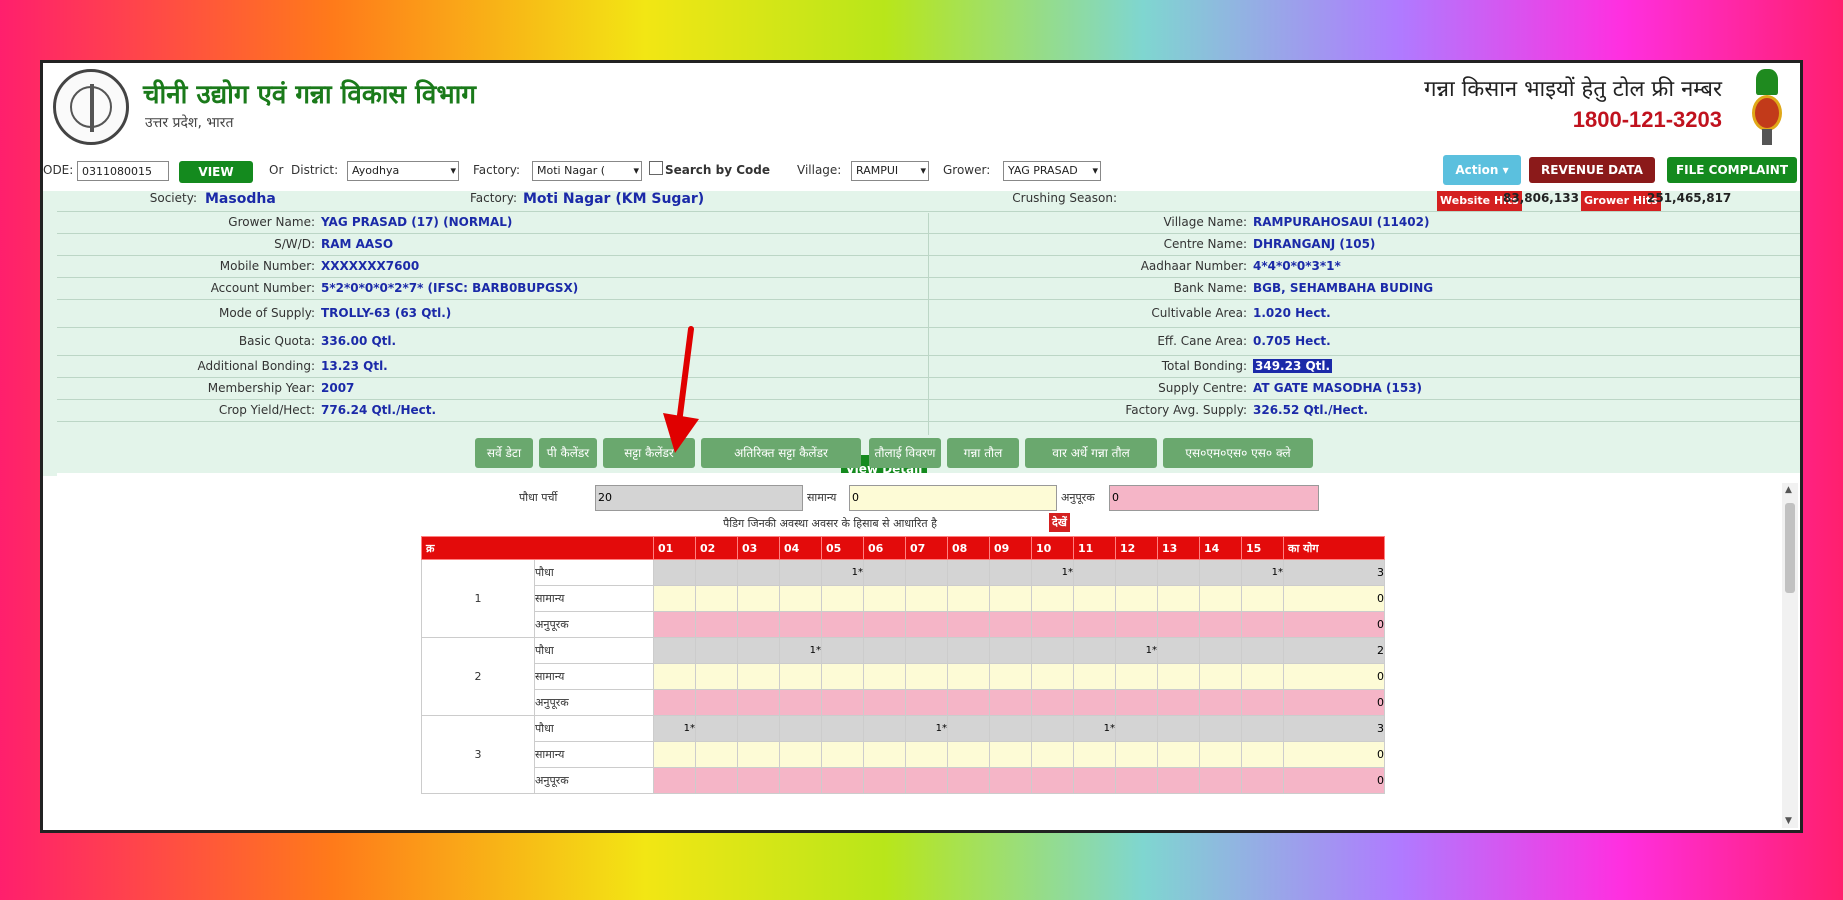 The image size is (1843, 900). What do you see at coordinates (1482, 170) in the screenshot?
I see `action-dropdown: Action ▾` at bounding box center [1482, 170].